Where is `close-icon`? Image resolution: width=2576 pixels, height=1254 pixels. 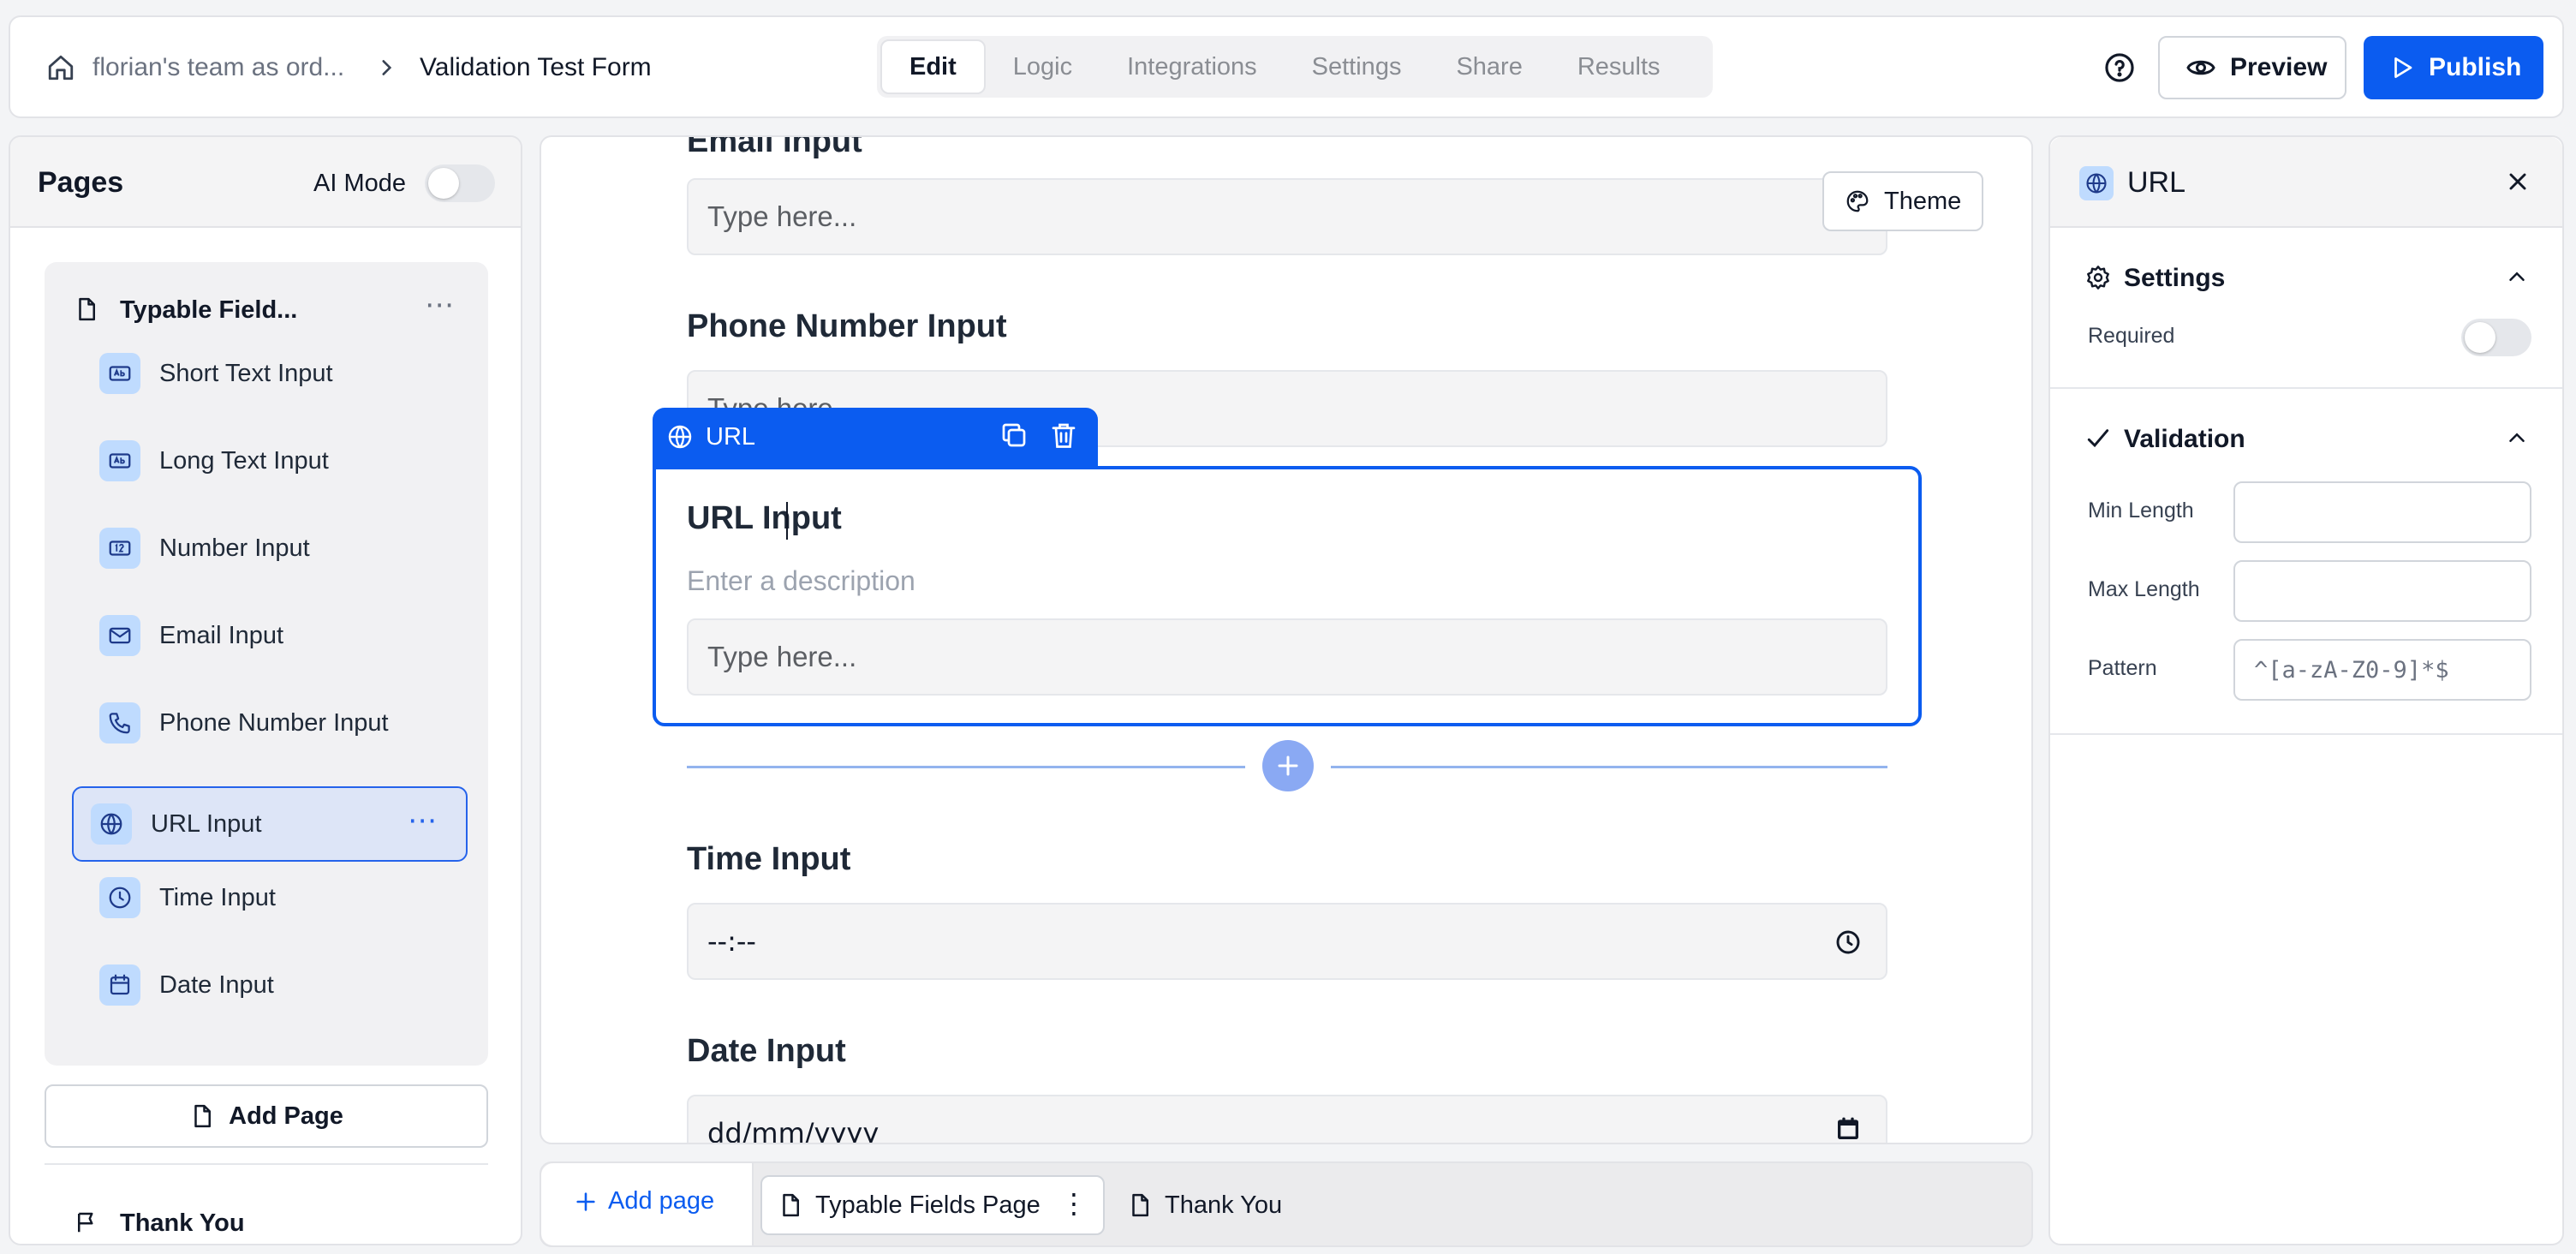
close-icon is located at coordinates (2517, 182).